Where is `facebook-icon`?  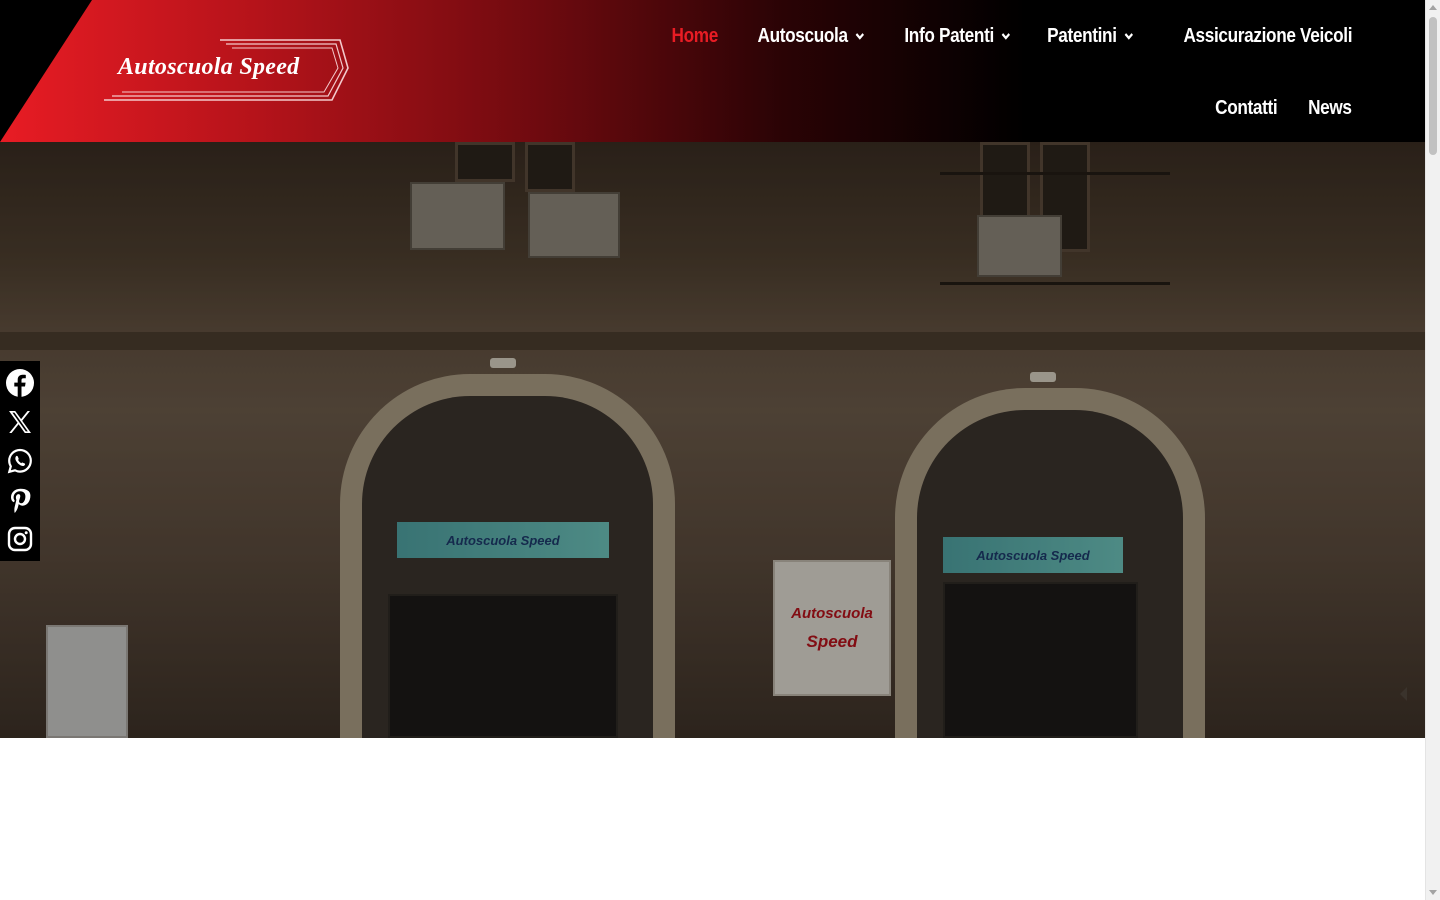
facebook-icon is located at coordinates (20, 383).